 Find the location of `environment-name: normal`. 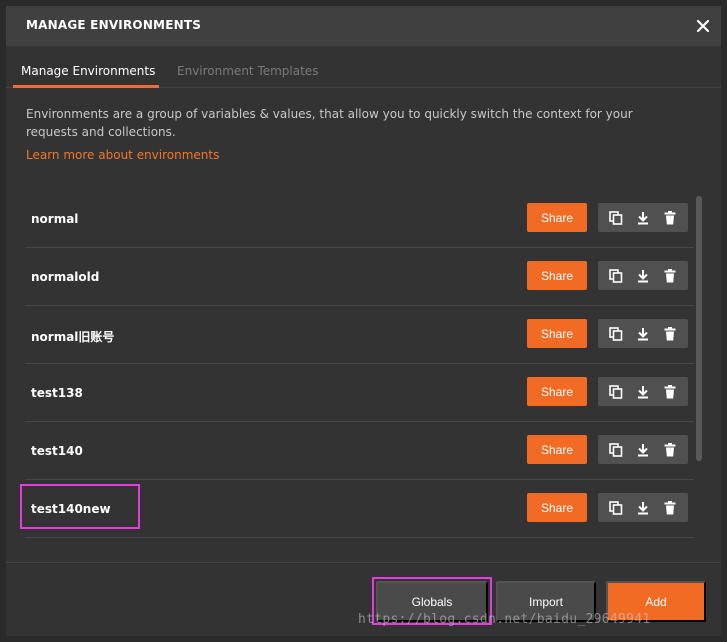

environment-name: normal is located at coordinates (54, 219).